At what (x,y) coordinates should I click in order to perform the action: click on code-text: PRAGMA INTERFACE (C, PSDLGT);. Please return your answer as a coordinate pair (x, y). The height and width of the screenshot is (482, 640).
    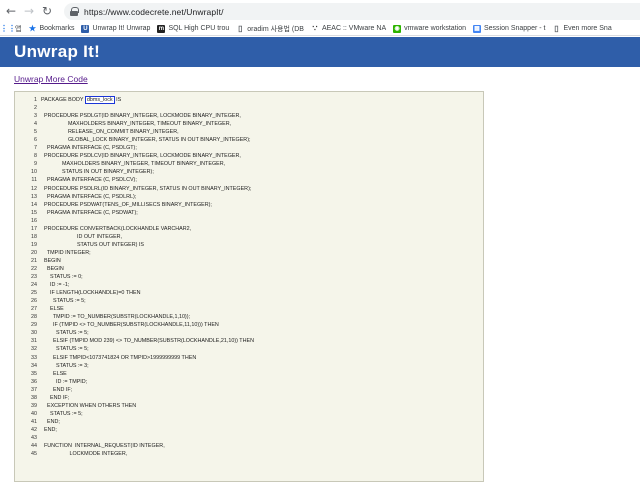
    Looking at the image, I should click on (89, 148).